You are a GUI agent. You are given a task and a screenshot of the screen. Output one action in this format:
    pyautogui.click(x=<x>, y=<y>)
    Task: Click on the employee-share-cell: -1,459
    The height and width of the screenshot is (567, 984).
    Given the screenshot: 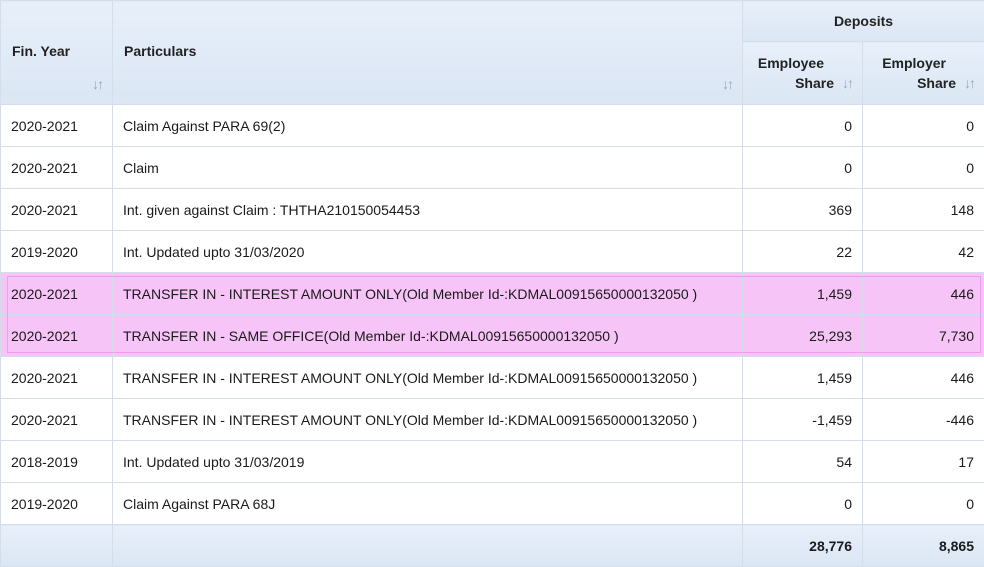 What is the action you would take?
    pyautogui.click(x=802, y=419)
    